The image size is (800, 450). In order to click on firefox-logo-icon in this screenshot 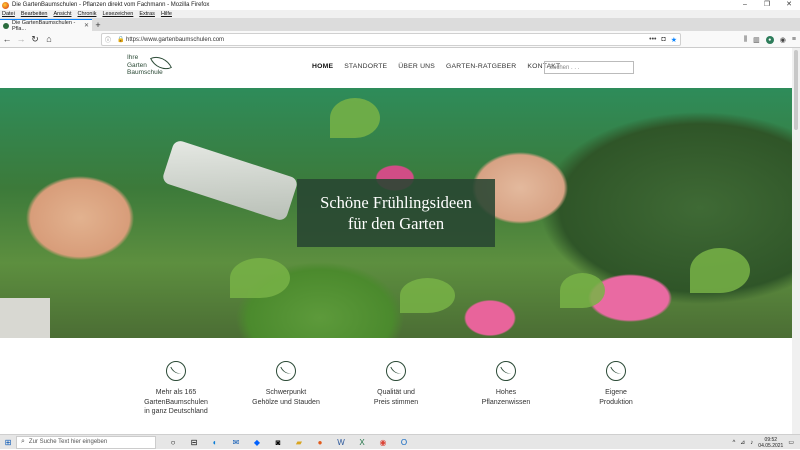, I will do `click(5, 5)`.